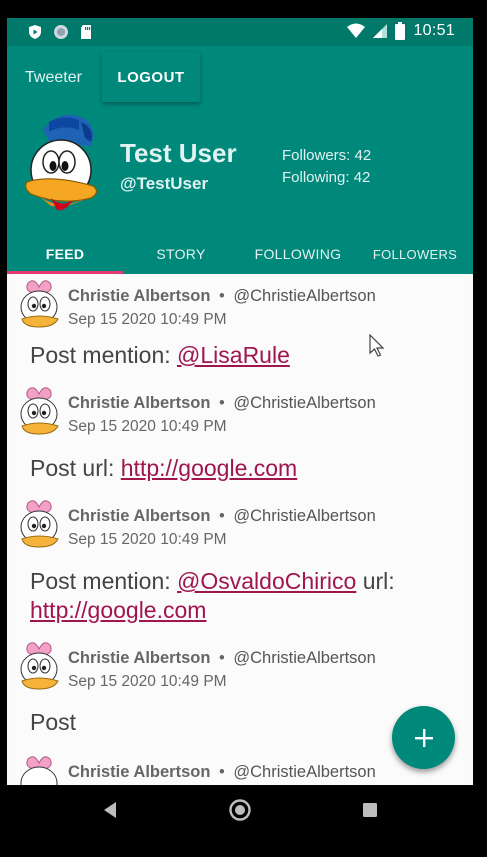 This screenshot has width=487, height=857. I want to click on post-text: Post mention: @LisaRule, so click(160, 355).